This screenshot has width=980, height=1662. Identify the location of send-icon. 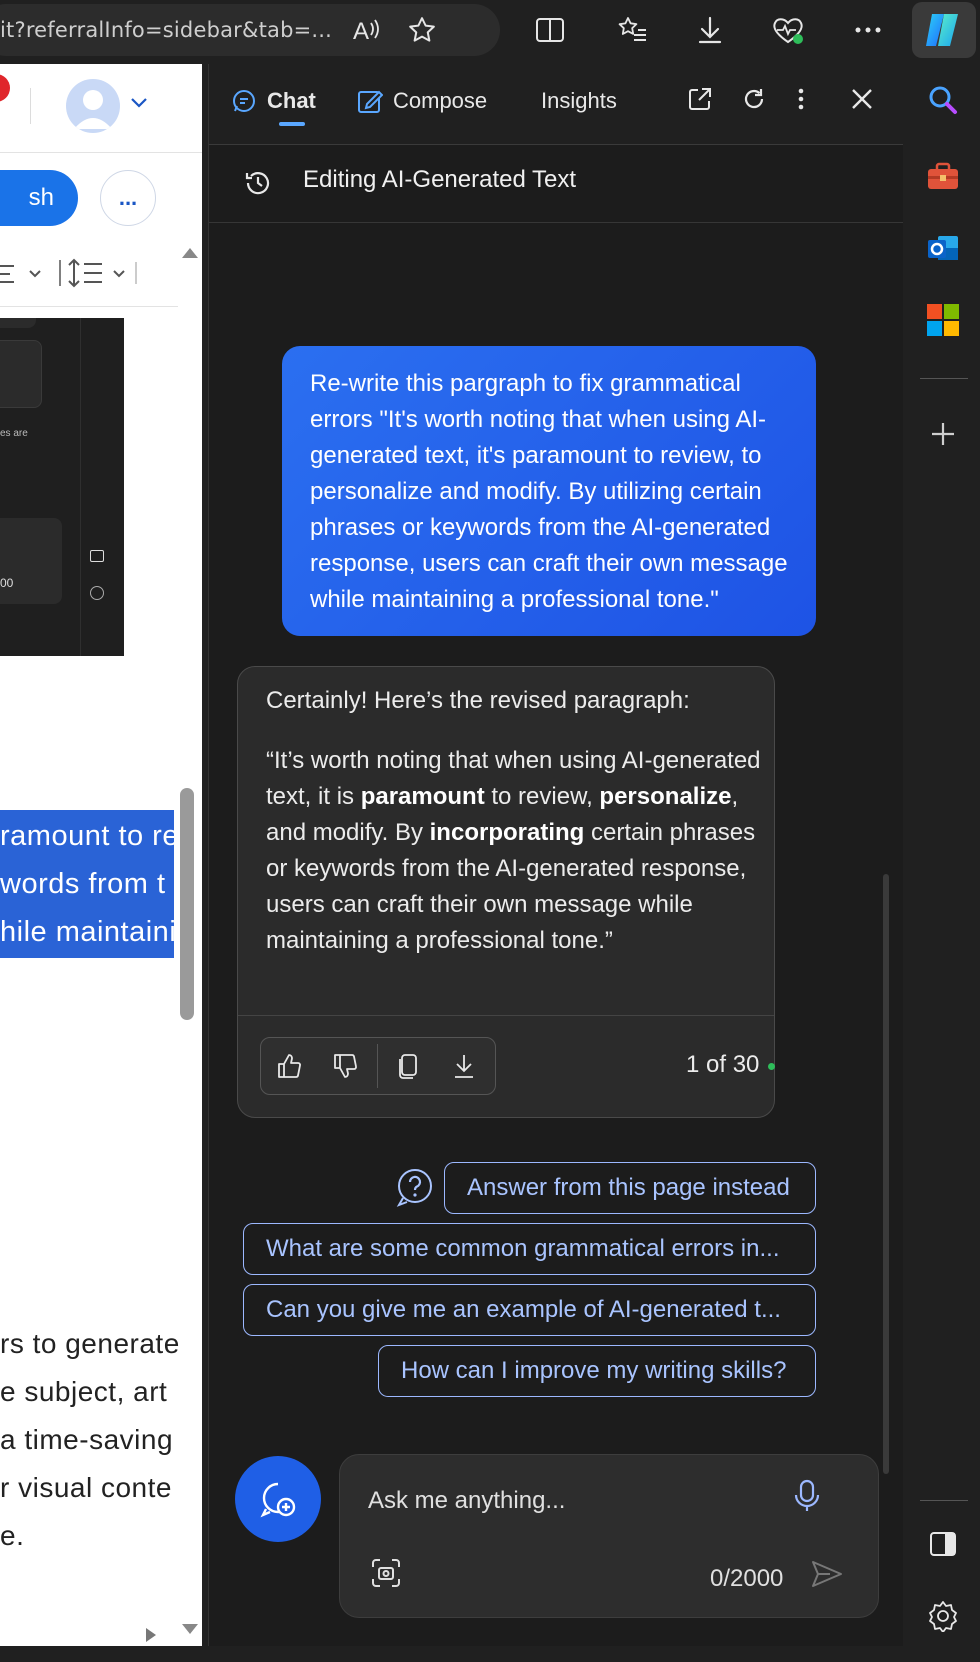
(827, 1576).